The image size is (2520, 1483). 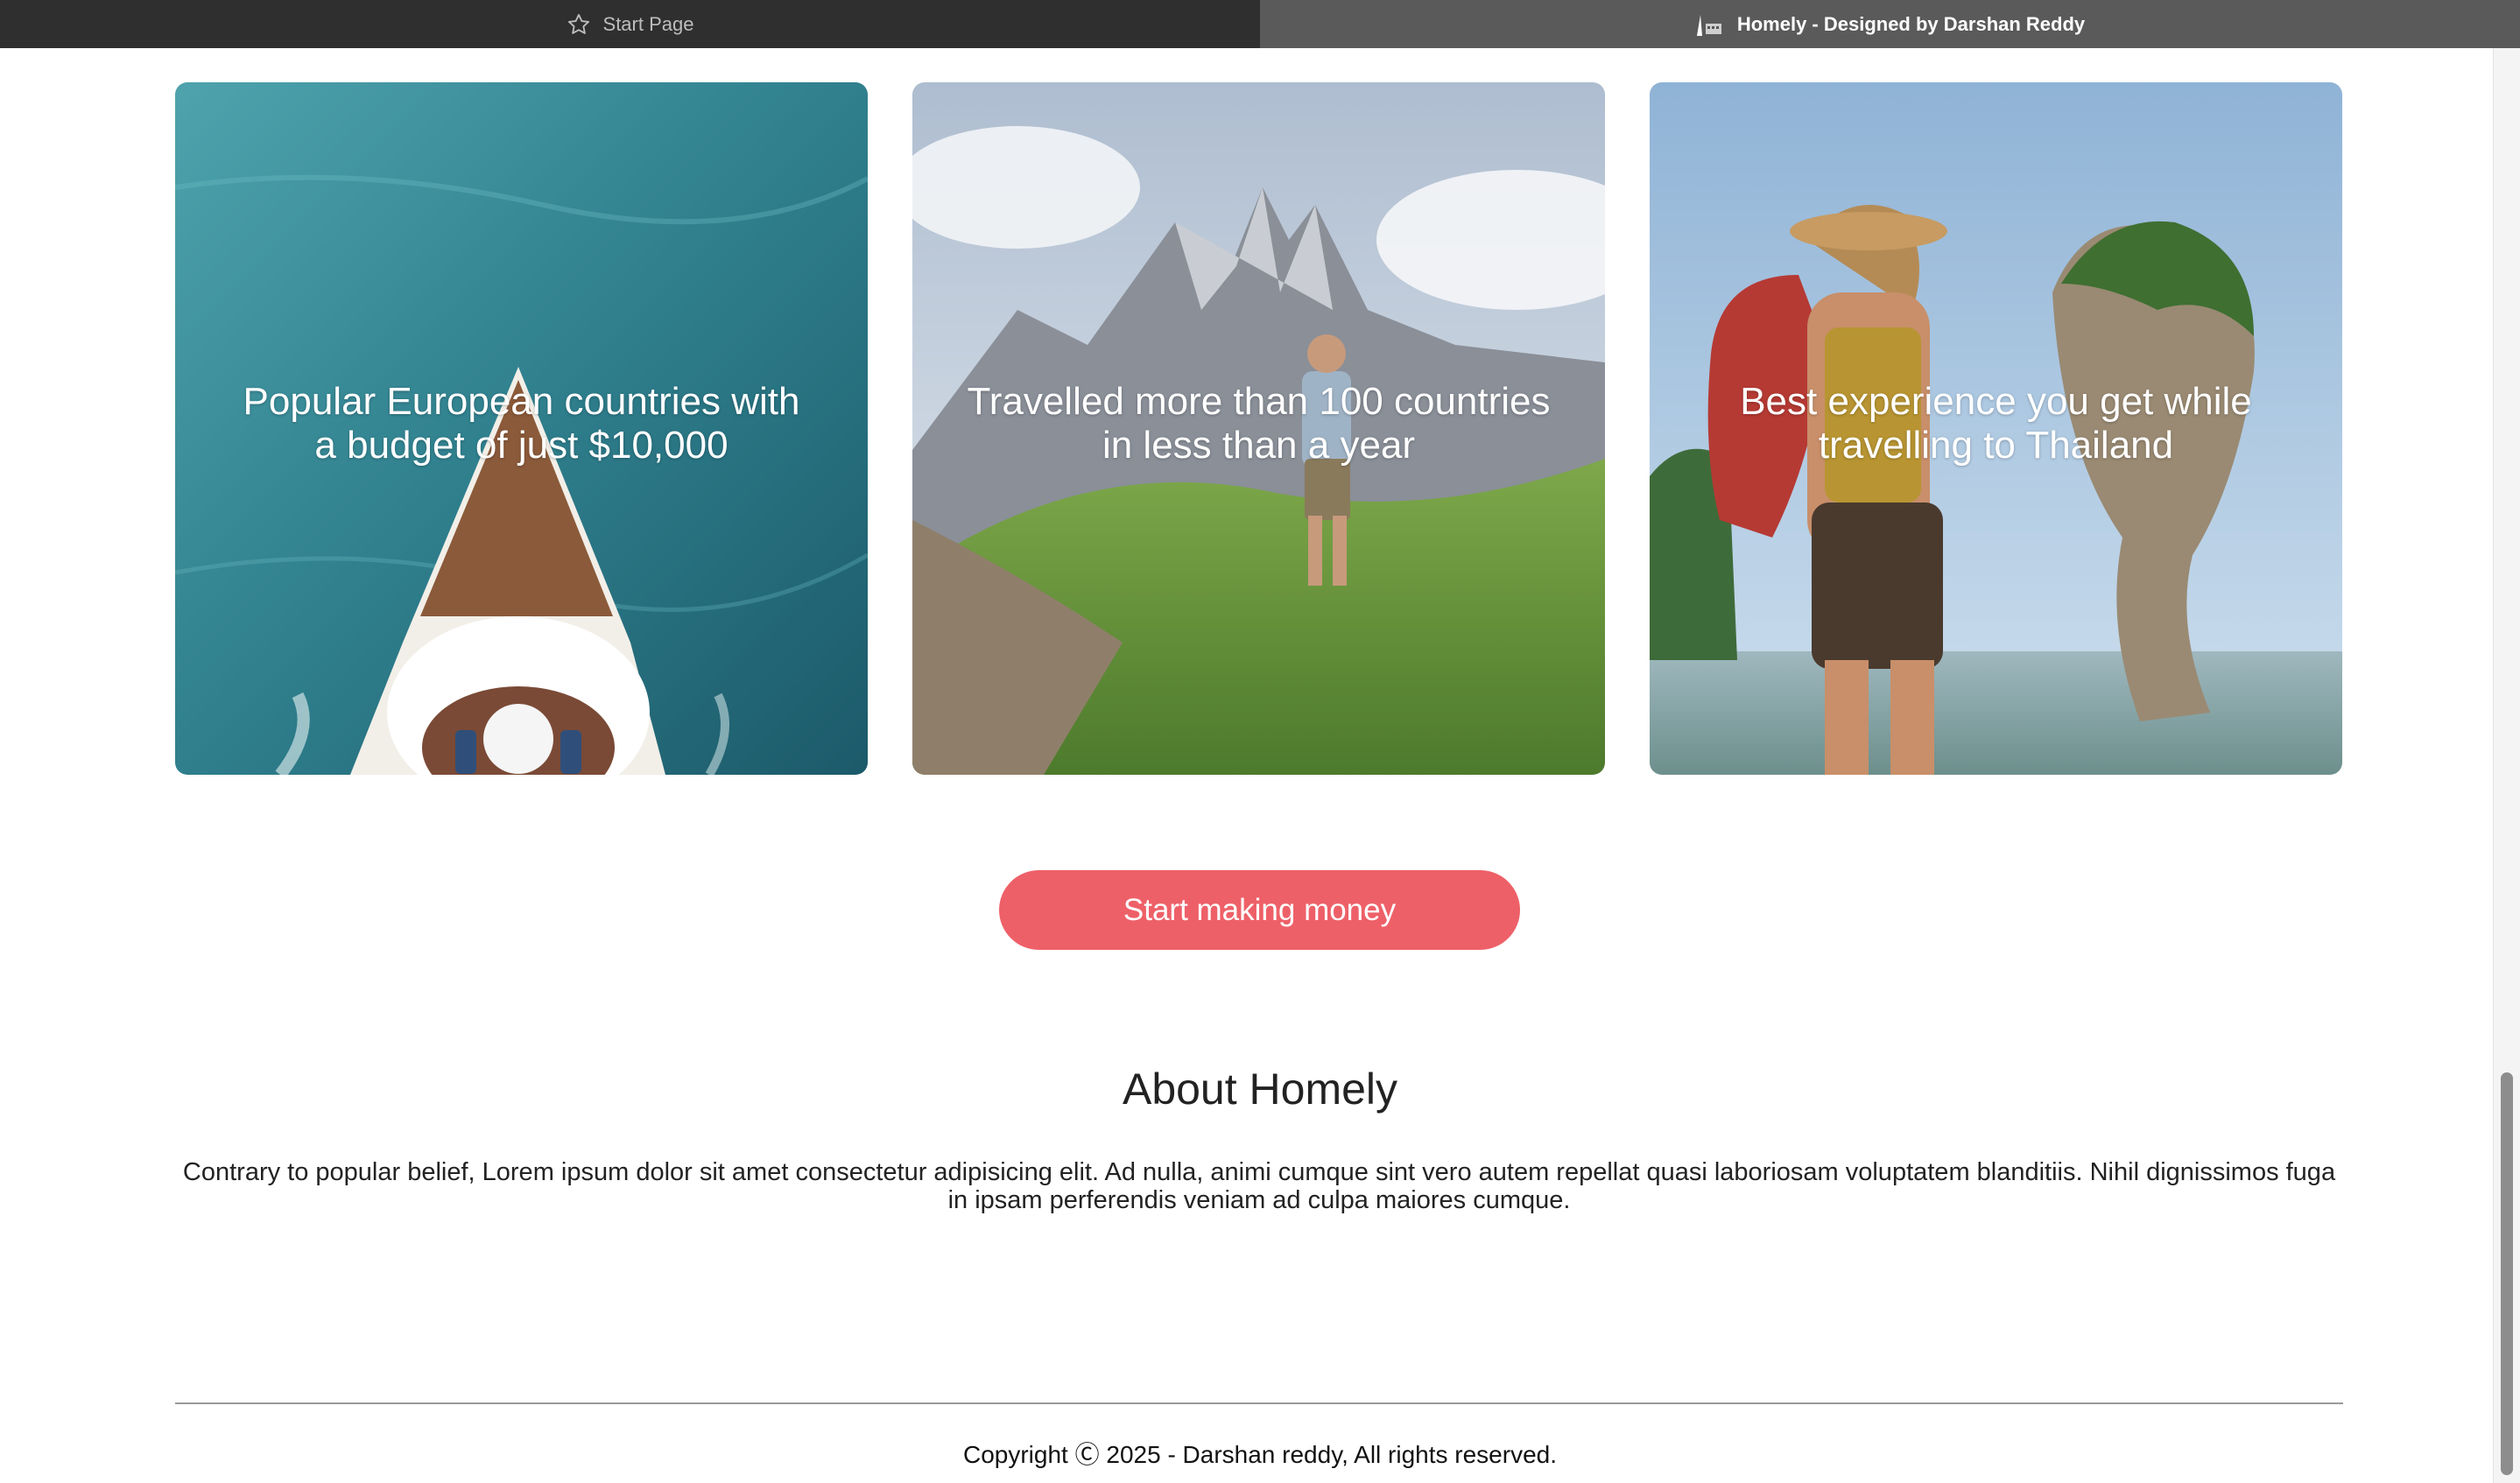 I want to click on tab-label: Start Page, so click(x=648, y=23).